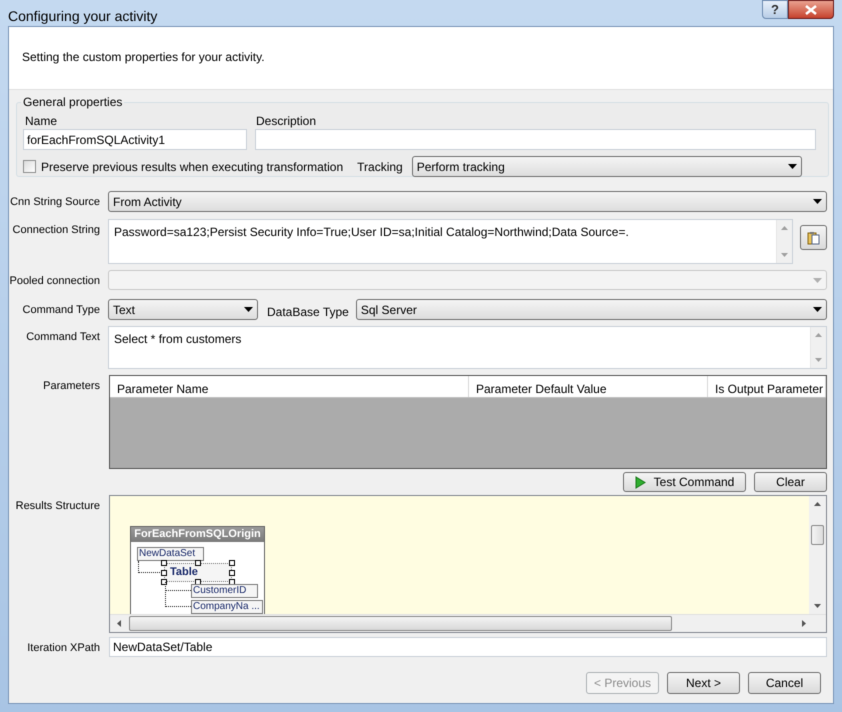  Describe the element at coordinates (41, 120) in the screenshot. I see `field-label: Name` at that location.